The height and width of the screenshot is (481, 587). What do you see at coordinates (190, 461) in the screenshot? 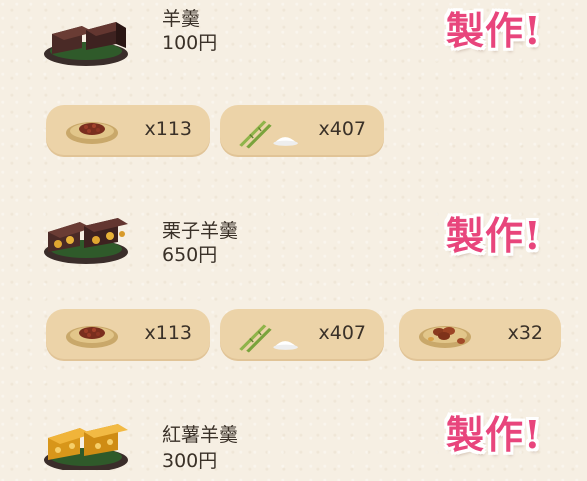
I see `recipe-price: 300円` at bounding box center [190, 461].